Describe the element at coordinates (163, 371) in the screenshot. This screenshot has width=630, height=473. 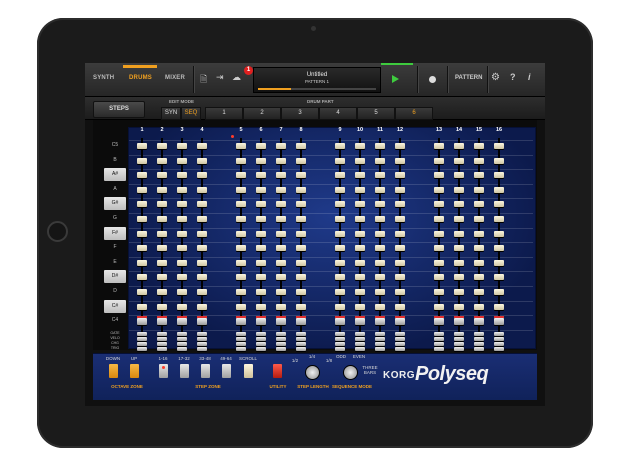
I see `step-zone-1-button` at that location.